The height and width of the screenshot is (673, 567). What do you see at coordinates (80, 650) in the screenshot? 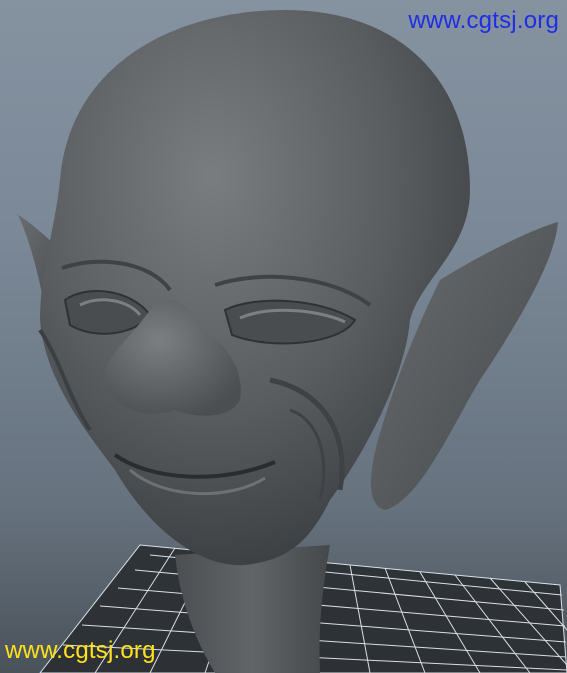
I see `watermark-bottom: www.cgtsj.org` at bounding box center [80, 650].